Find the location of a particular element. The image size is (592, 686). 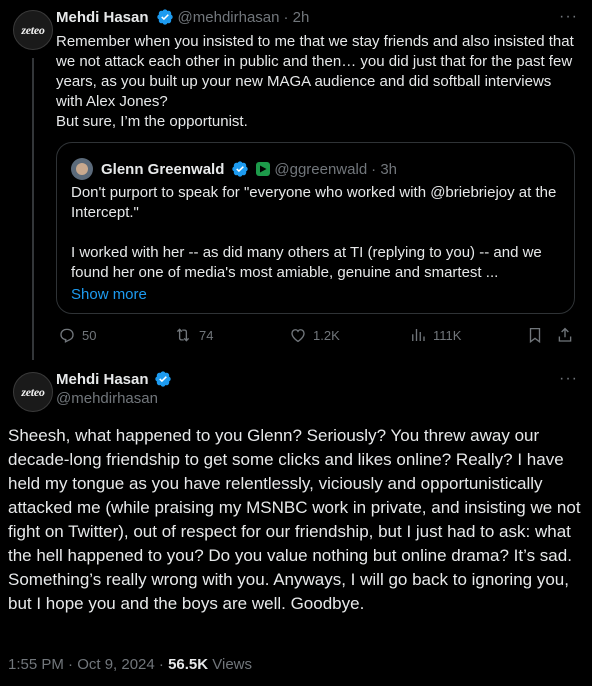

views-count: 111K is located at coordinates (447, 335).